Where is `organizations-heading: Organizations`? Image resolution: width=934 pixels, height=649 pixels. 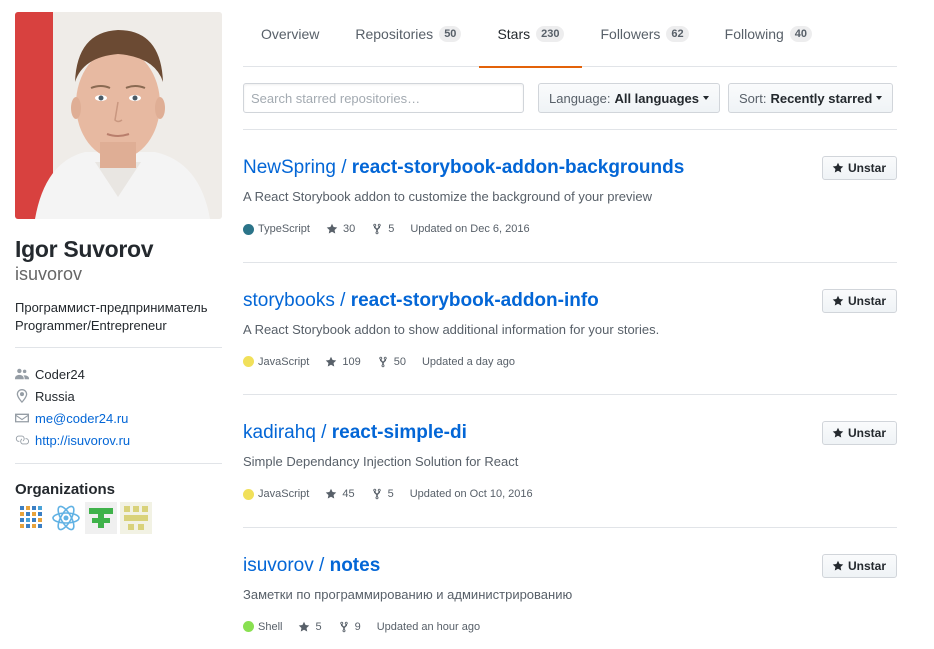 organizations-heading: Organizations is located at coordinates (65, 489).